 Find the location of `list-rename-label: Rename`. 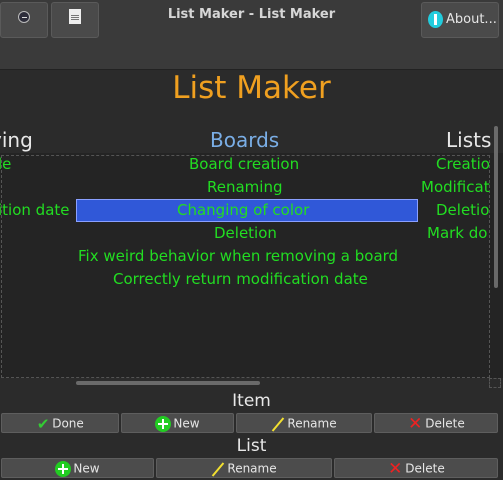

list-rename-label: Rename is located at coordinates (252, 468).